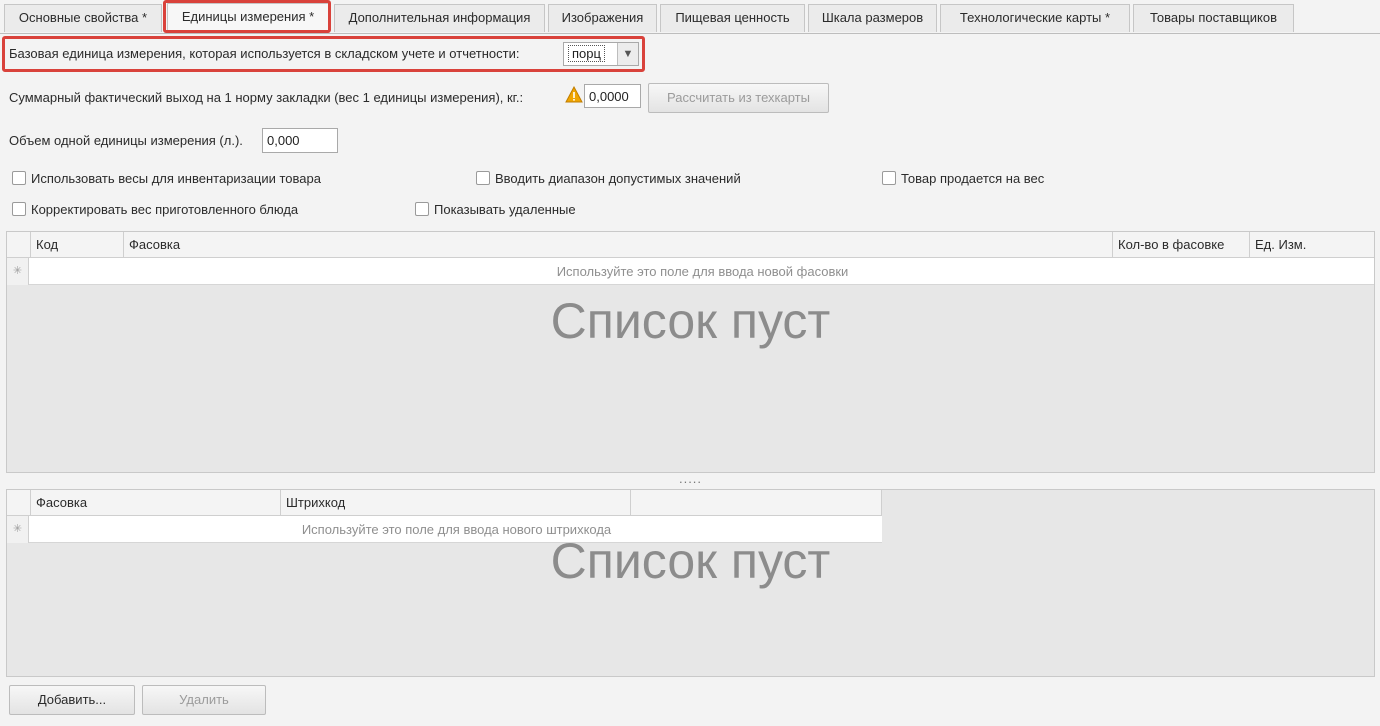 This screenshot has height=726, width=1380. Describe the element at coordinates (300, 140) in the screenshot. I see `volume-input` at that location.